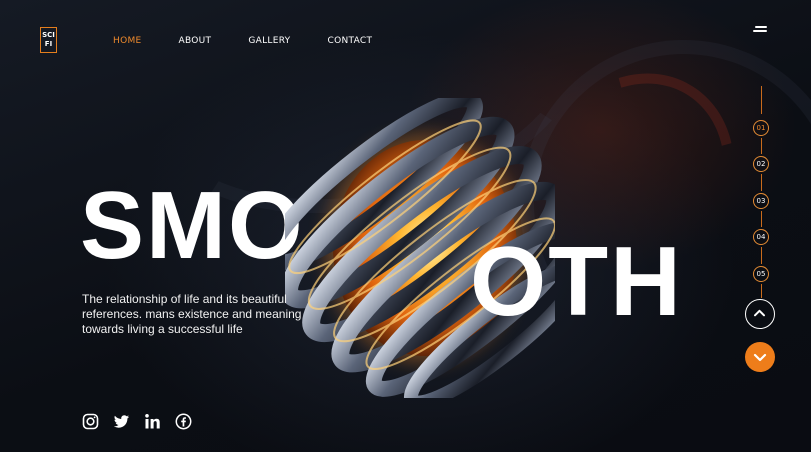 The width and height of the screenshot is (811, 452). What do you see at coordinates (761, 128) in the screenshot?
I see `pager-dot-01: 01` at bounding box center [761, 128].